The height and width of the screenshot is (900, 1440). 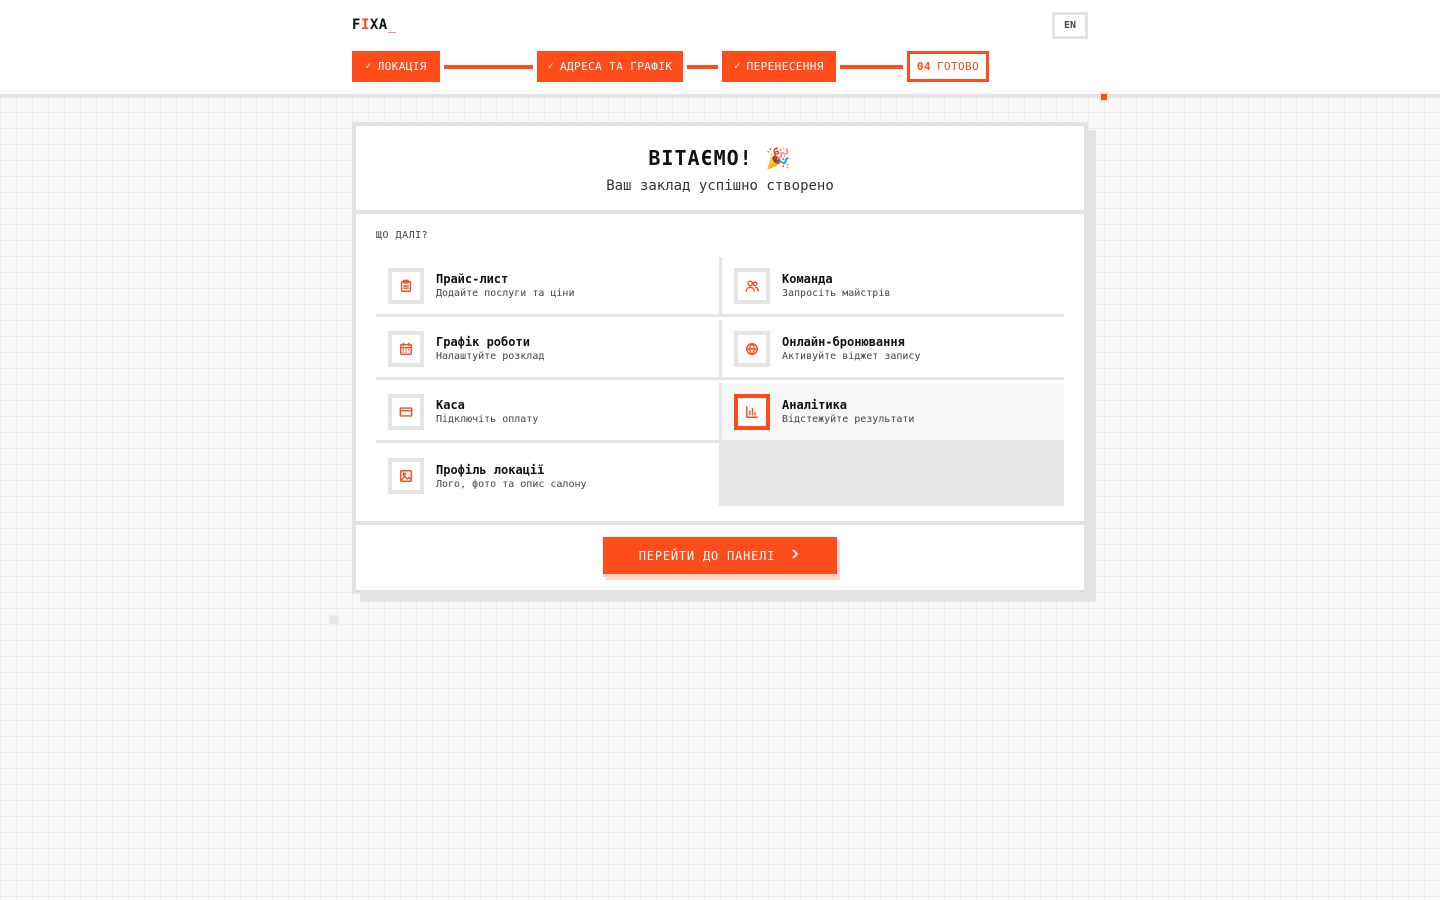 I want to click on item-description: Активуйте віджет запису, so click(x=851, y=356).